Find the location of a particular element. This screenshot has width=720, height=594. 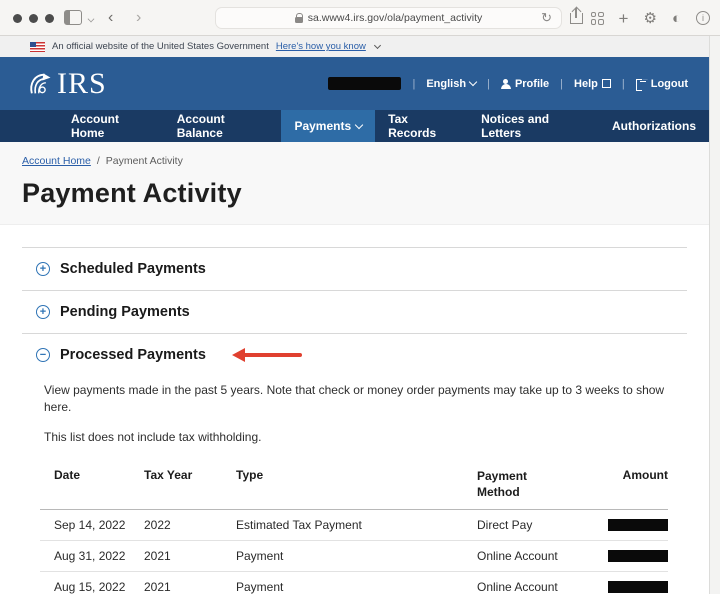

accordion-processed-payments: − Processed Payments is located at coordinates (354, 355).